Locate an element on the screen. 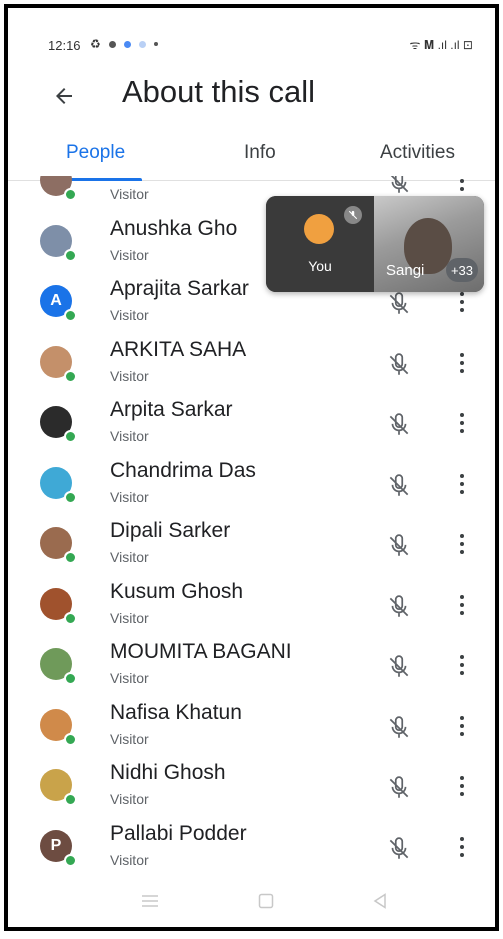 The width and height of the screenshot is (503, 939). back-nav-button is located at coordinates (380, 901).